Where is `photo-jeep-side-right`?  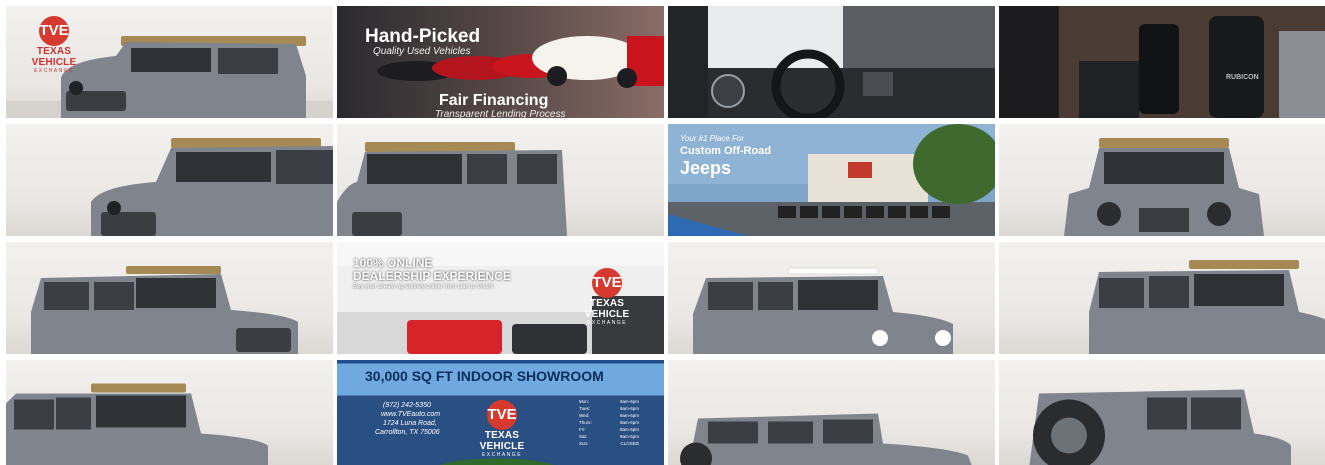 photo-jeep-side-right is located at coordinates (1162, 298).